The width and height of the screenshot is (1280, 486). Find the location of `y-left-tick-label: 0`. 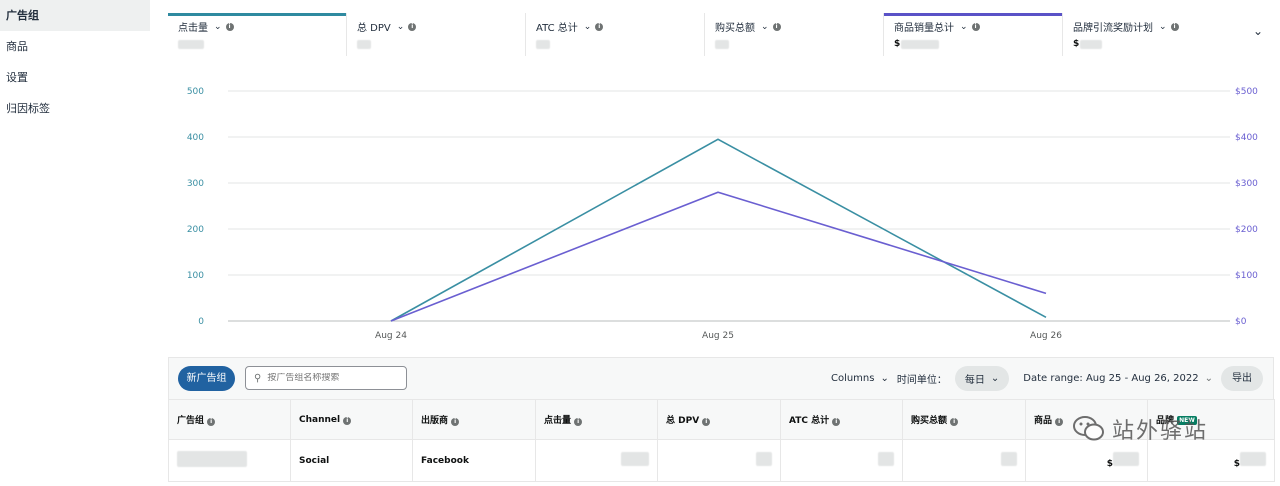

y-left-tick-label: 0 is located at coordinates (201, 322).